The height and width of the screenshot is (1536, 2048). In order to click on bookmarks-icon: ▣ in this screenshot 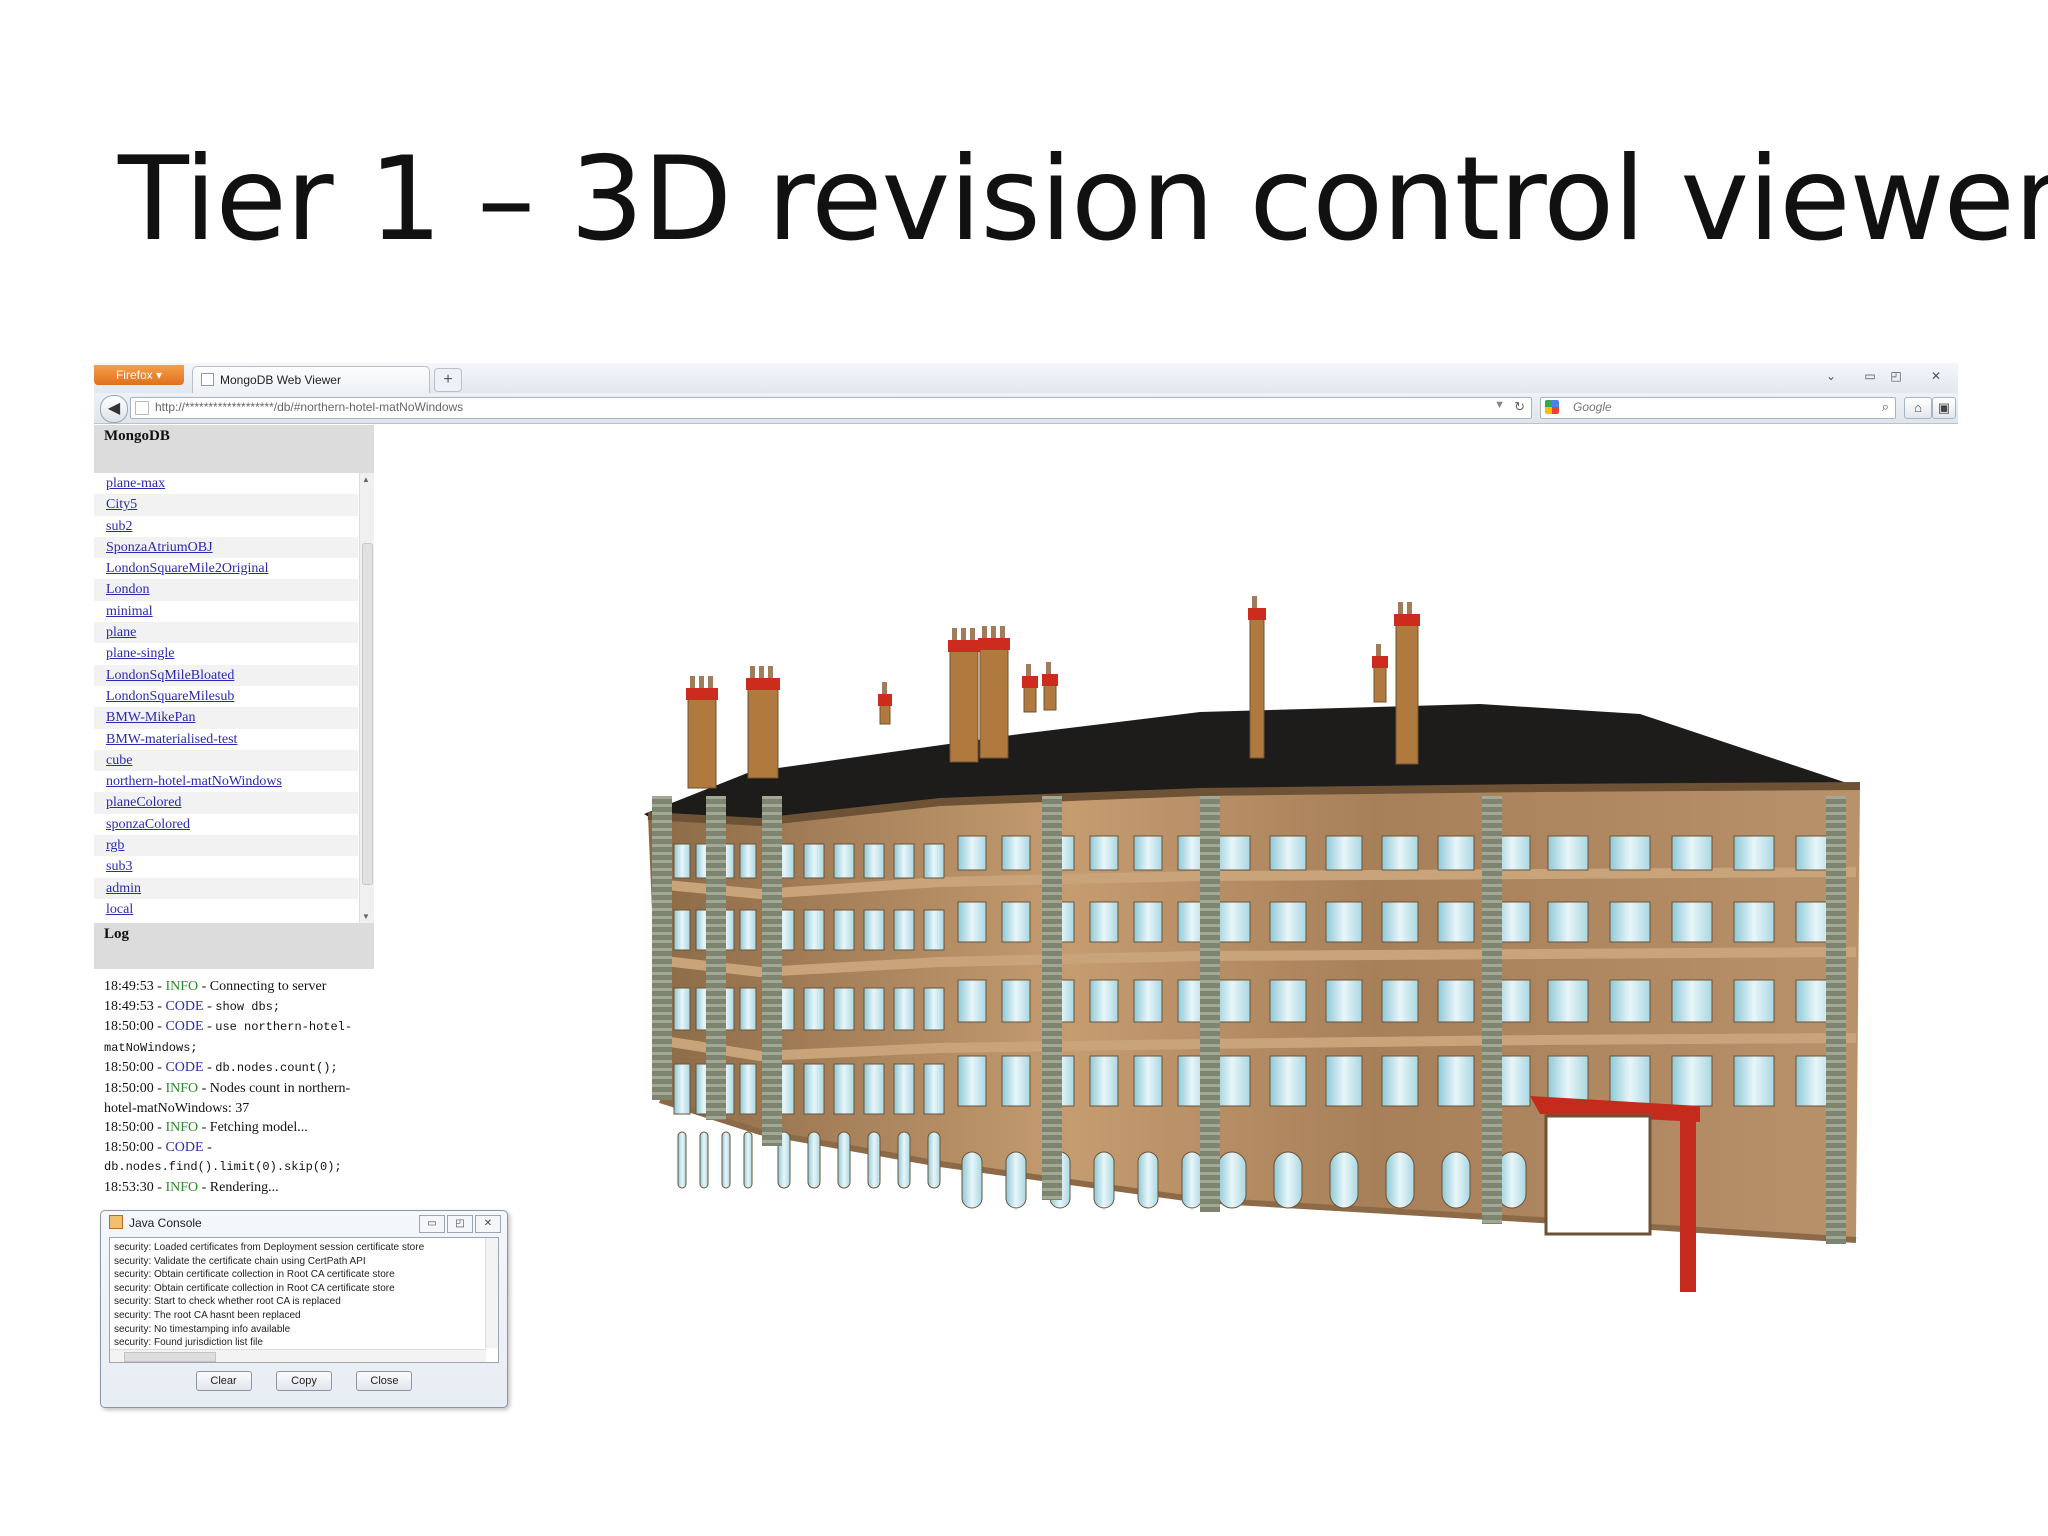, I will do `click(1944, 408)`.